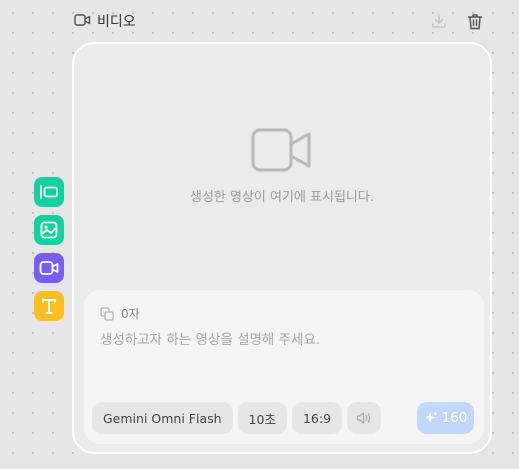 Image resolution: width=519 pixels, height=469 pixels. I want to click on tool-palette, so click(49, 249).